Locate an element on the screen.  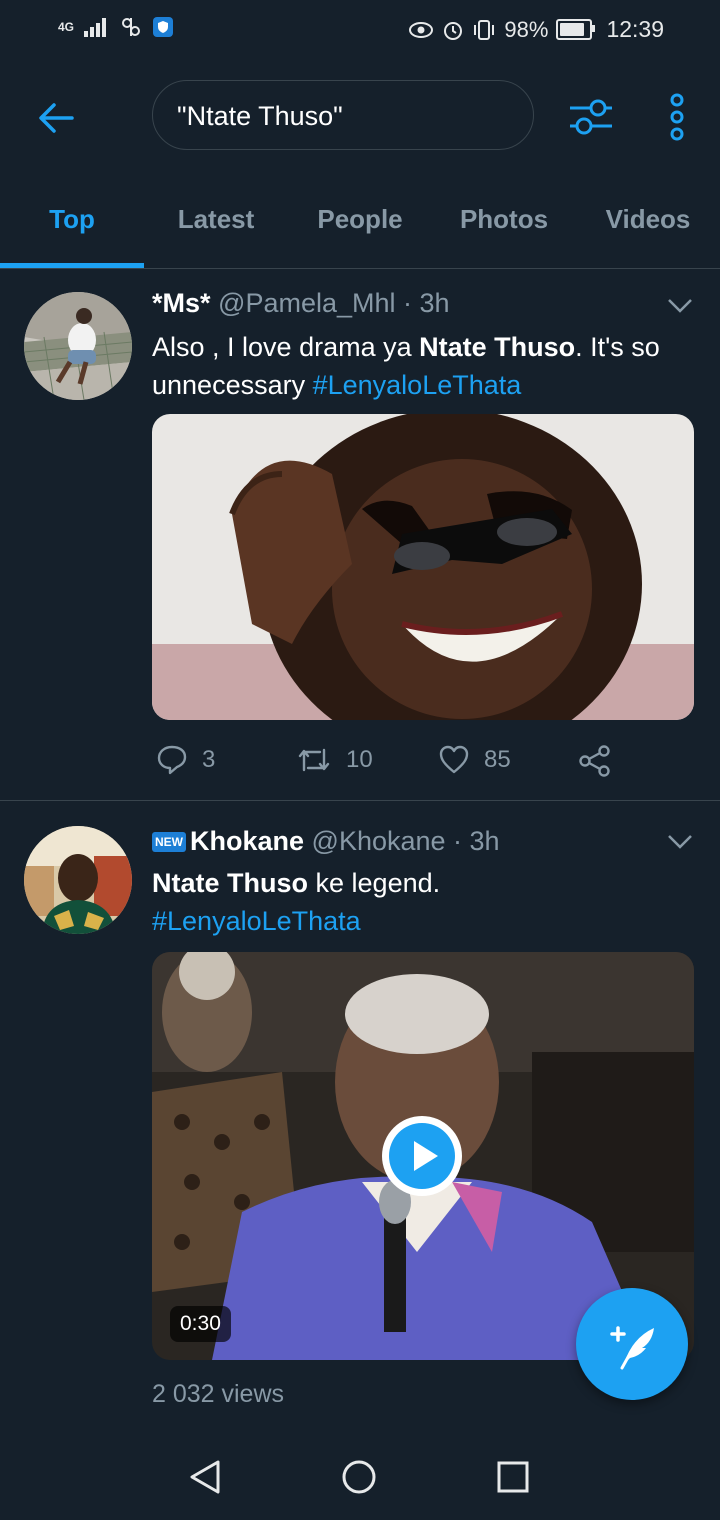
like-button: 85 is located at coordinates (474, 760).